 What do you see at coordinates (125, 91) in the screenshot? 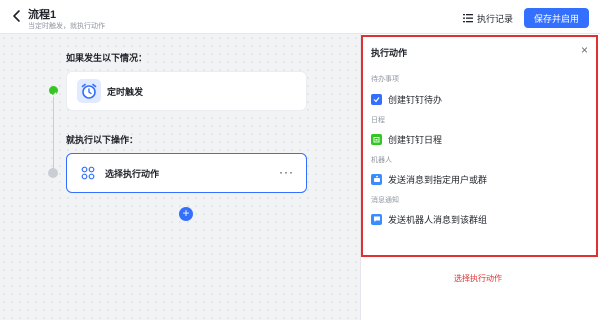
I see `trigger-card-label: 定时触发` at bounding box center [125, 91].